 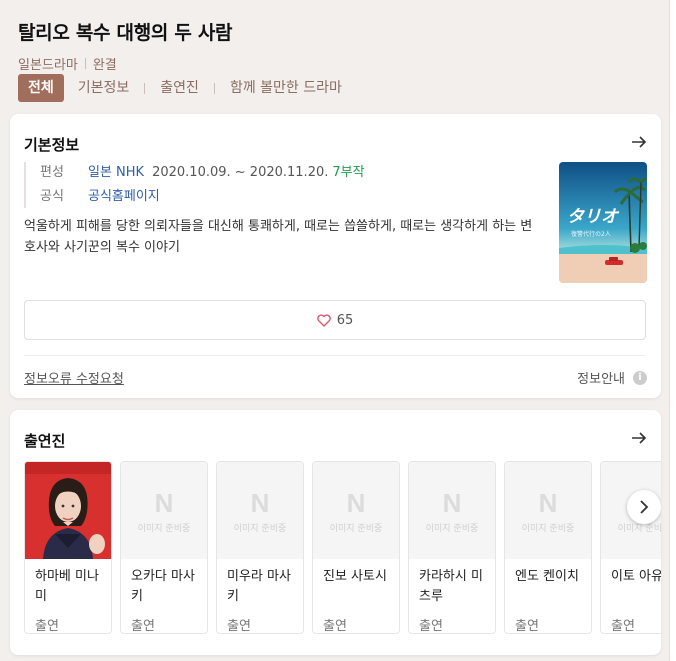 I want to click on poster-subtitle: 復讐代行の2人, so click(x=591, y=234).